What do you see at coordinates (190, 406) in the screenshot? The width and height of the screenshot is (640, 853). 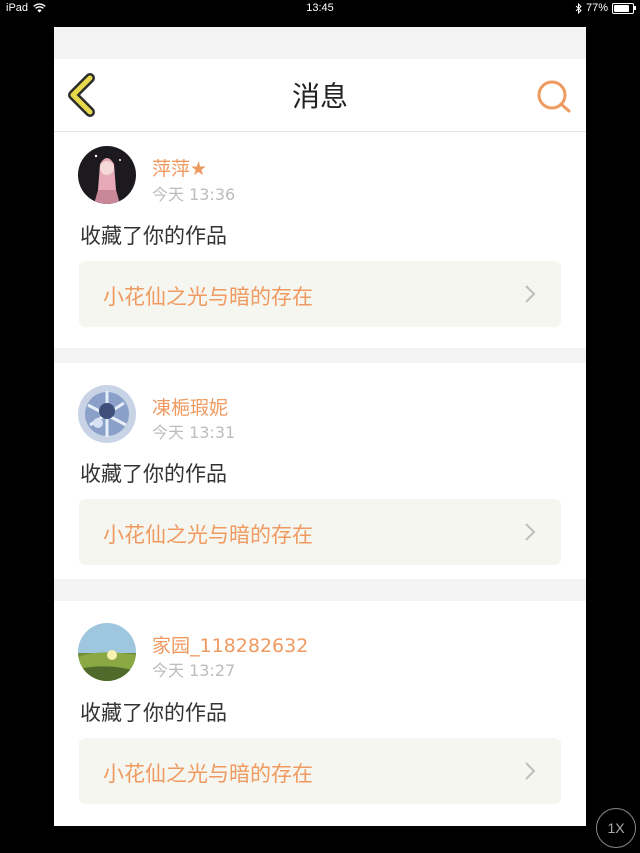 I see `user-name: 凍梔瑕妮` at bounding box center [190, 406].